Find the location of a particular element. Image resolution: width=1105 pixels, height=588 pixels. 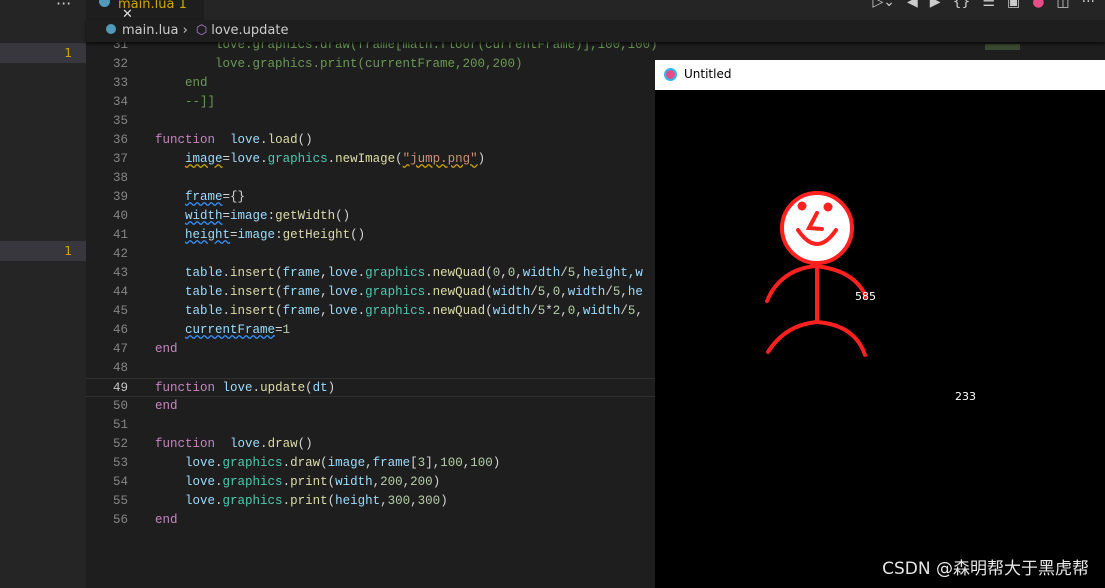

code-token: graphics is located at coordinates (395, 273).